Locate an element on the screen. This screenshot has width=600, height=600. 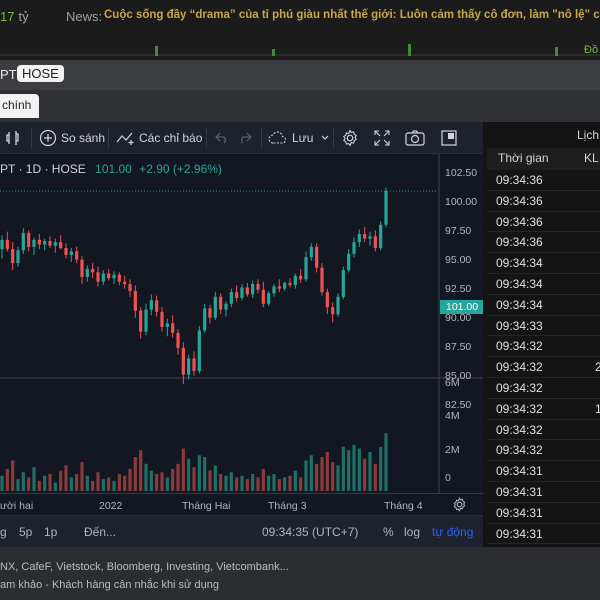
legend-price: 101.00 is located at coordinates (113, 169).